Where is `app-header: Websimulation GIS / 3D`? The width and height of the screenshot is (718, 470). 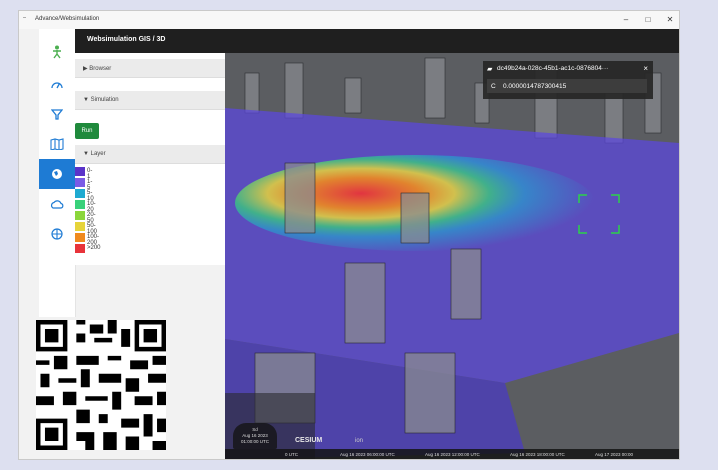 app-header: Websimulation GIS / 3D is located at coordinates (377, 41).